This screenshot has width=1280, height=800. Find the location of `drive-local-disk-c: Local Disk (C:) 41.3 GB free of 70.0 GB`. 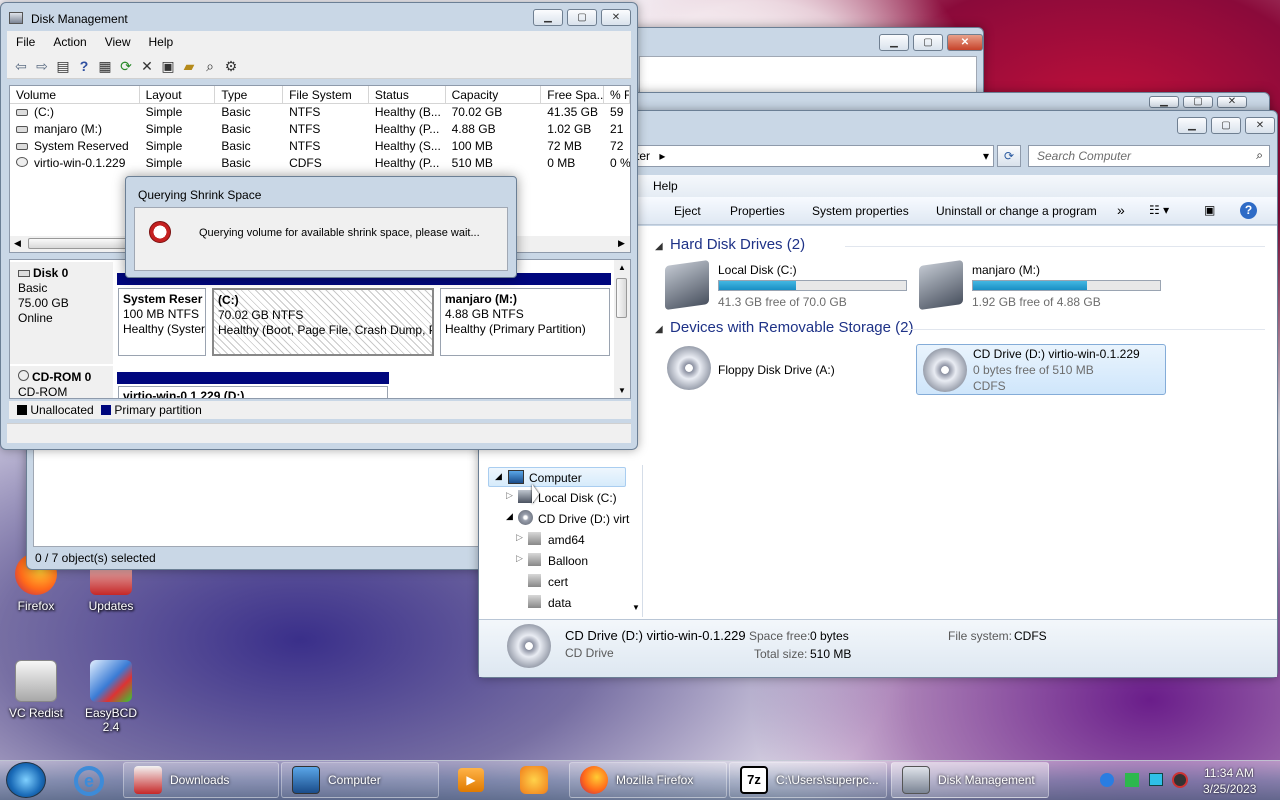

drive-local-disk-c: Local Disk (C:) 41.3 GB free of 70.0 GB is located at coordinates (787, 286).